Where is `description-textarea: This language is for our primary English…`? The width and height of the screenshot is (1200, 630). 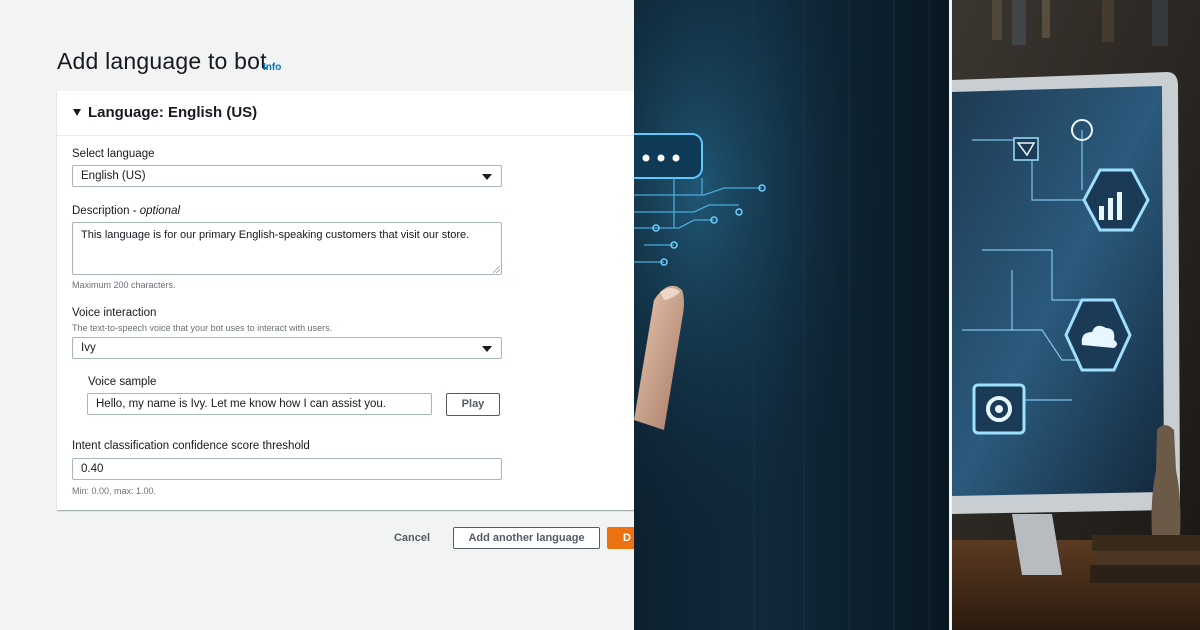
description-textarea: This language is for our primary English… is located at coordinates (287, 248).